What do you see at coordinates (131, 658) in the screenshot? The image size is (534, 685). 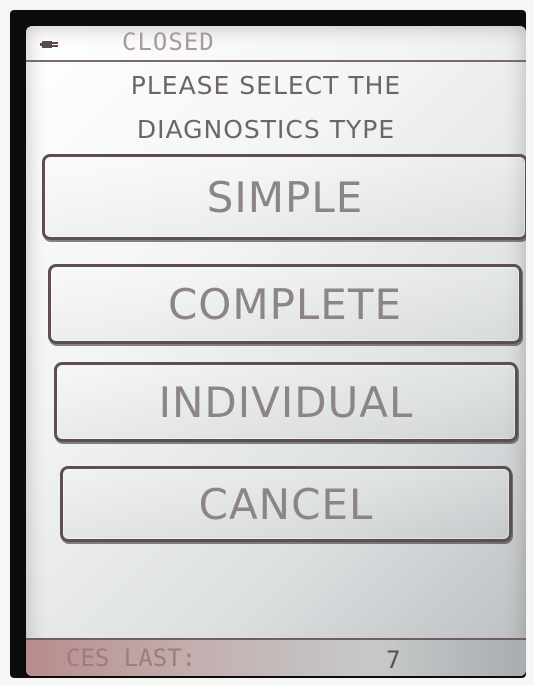 I see `footer-label: CES LAST:` at bounding box center [131, 658].